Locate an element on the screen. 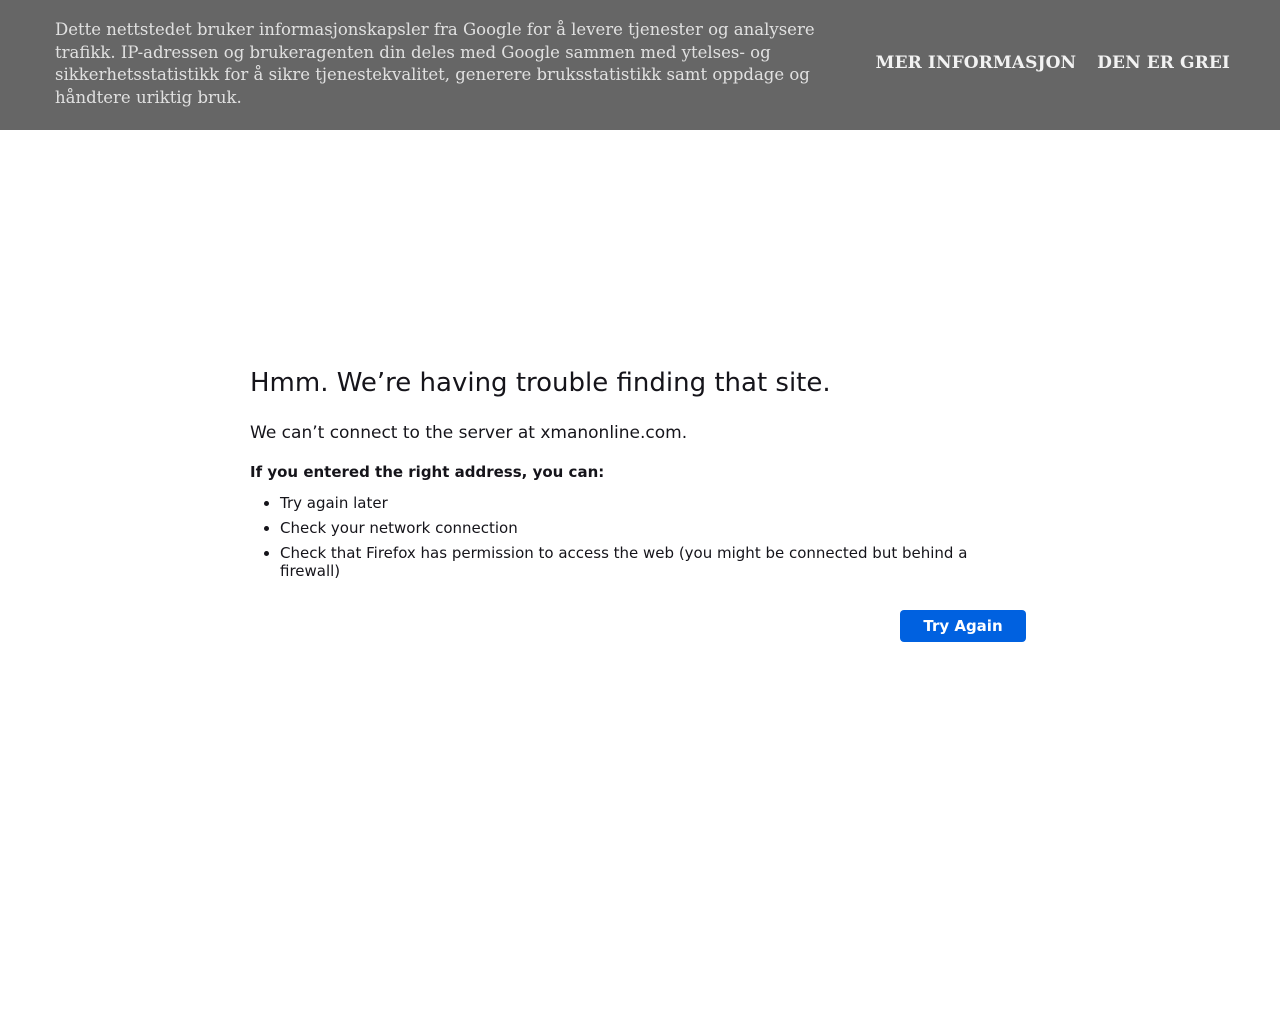 The height and width of the screenshot is (1024, 1280). list-item: Check your network connection is located at coordinates (653, 528).